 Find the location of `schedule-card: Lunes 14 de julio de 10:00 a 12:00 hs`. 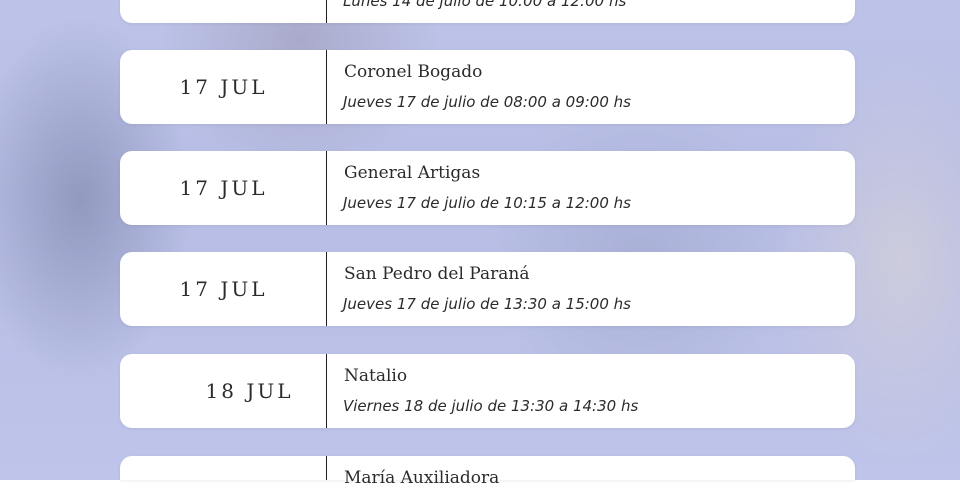

schedule-card: Lunes 14 de julio de 10:00 a 12:00 hs is located at coordinates (487, 11).